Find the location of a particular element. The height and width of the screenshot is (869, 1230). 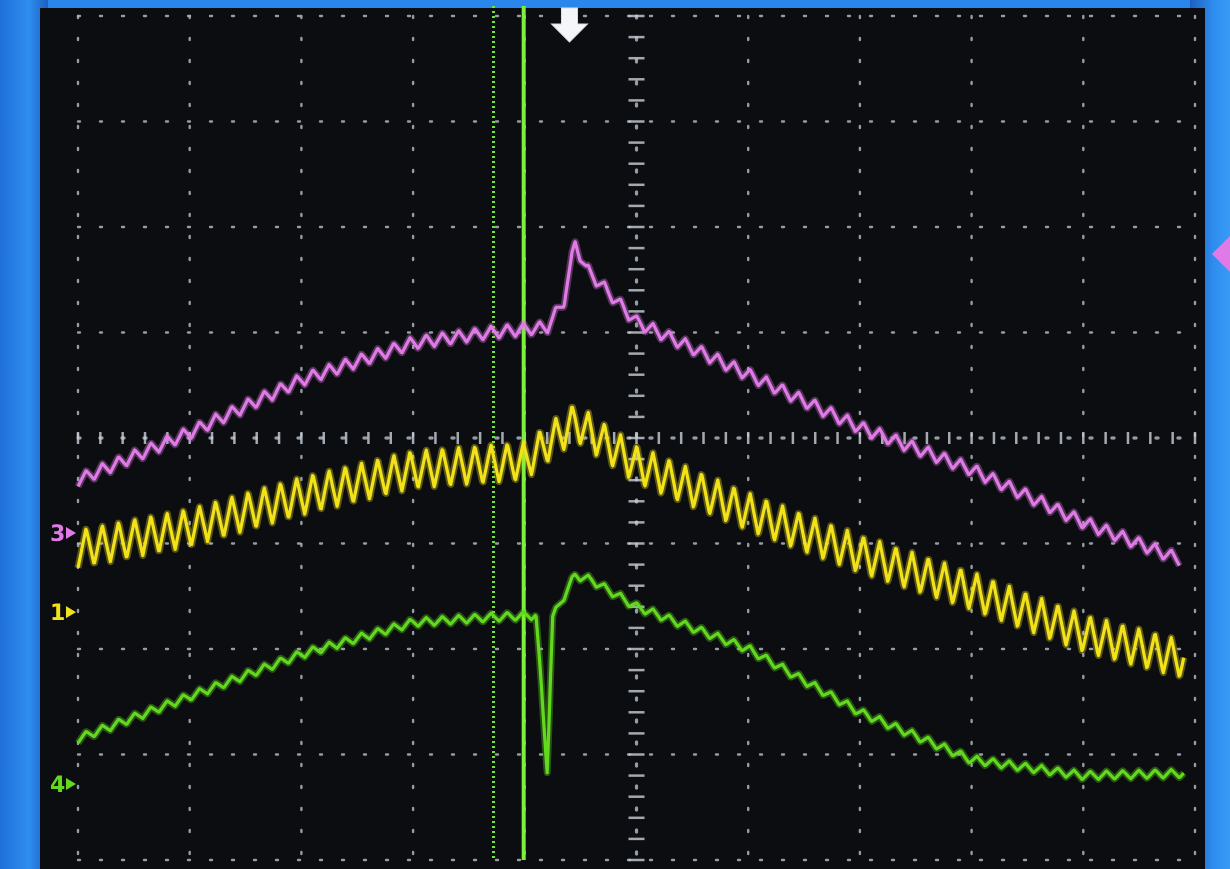

channel-3-ground-label: 3 is located at coordinates (57, 534).